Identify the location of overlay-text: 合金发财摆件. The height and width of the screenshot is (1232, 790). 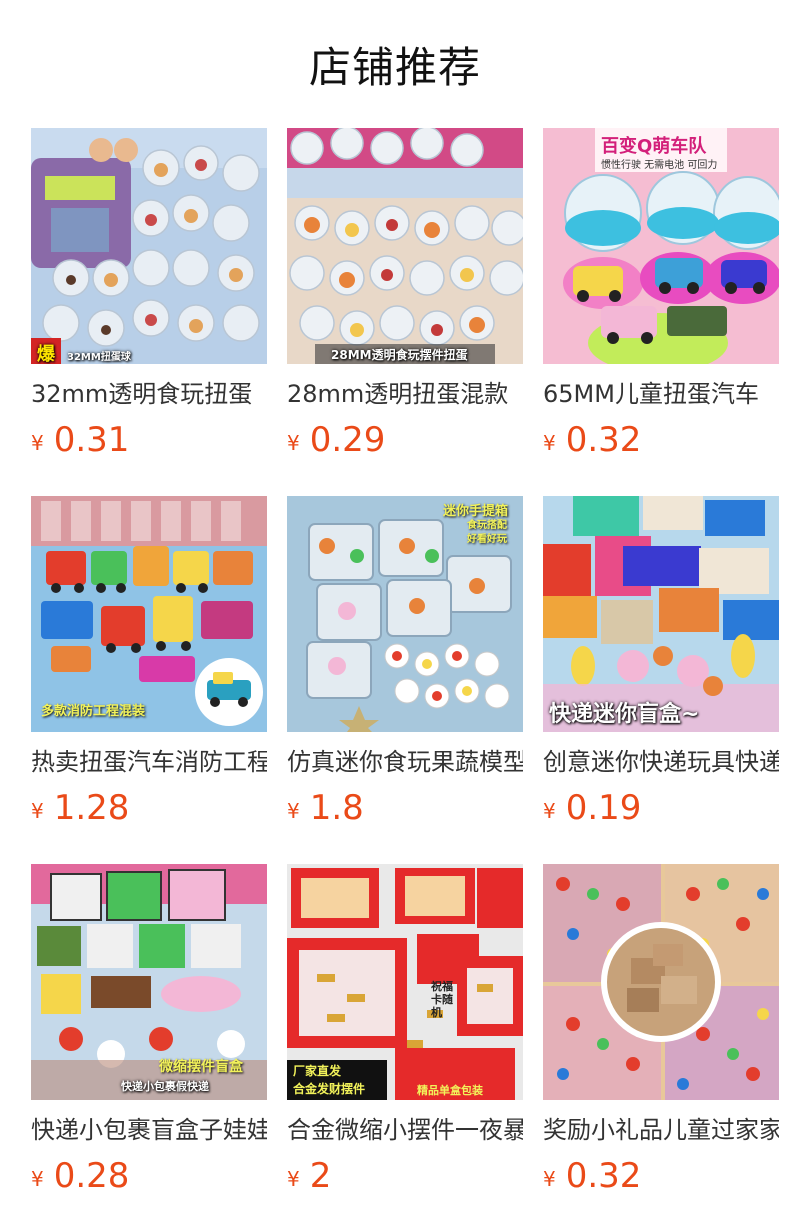
(329, 1089).